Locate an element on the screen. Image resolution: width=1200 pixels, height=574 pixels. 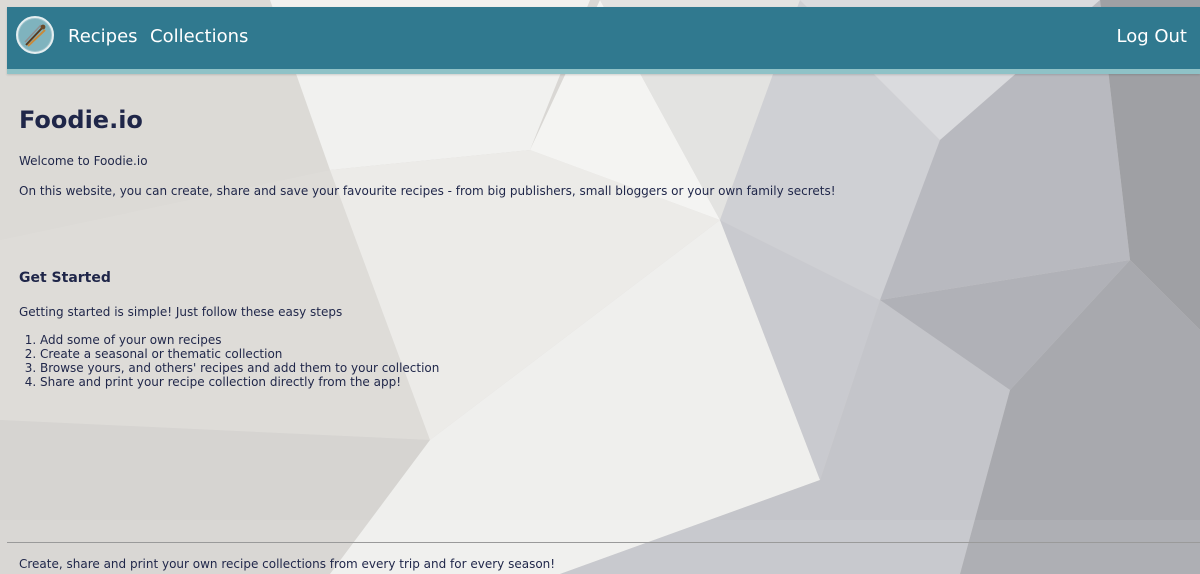
step-item: Create a seasonal or thematic collection is located at coordinates (239, 354).